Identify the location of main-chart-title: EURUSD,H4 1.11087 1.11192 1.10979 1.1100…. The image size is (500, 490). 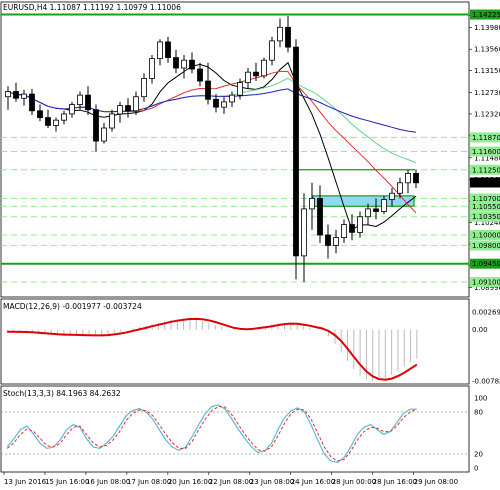
(92, 7).